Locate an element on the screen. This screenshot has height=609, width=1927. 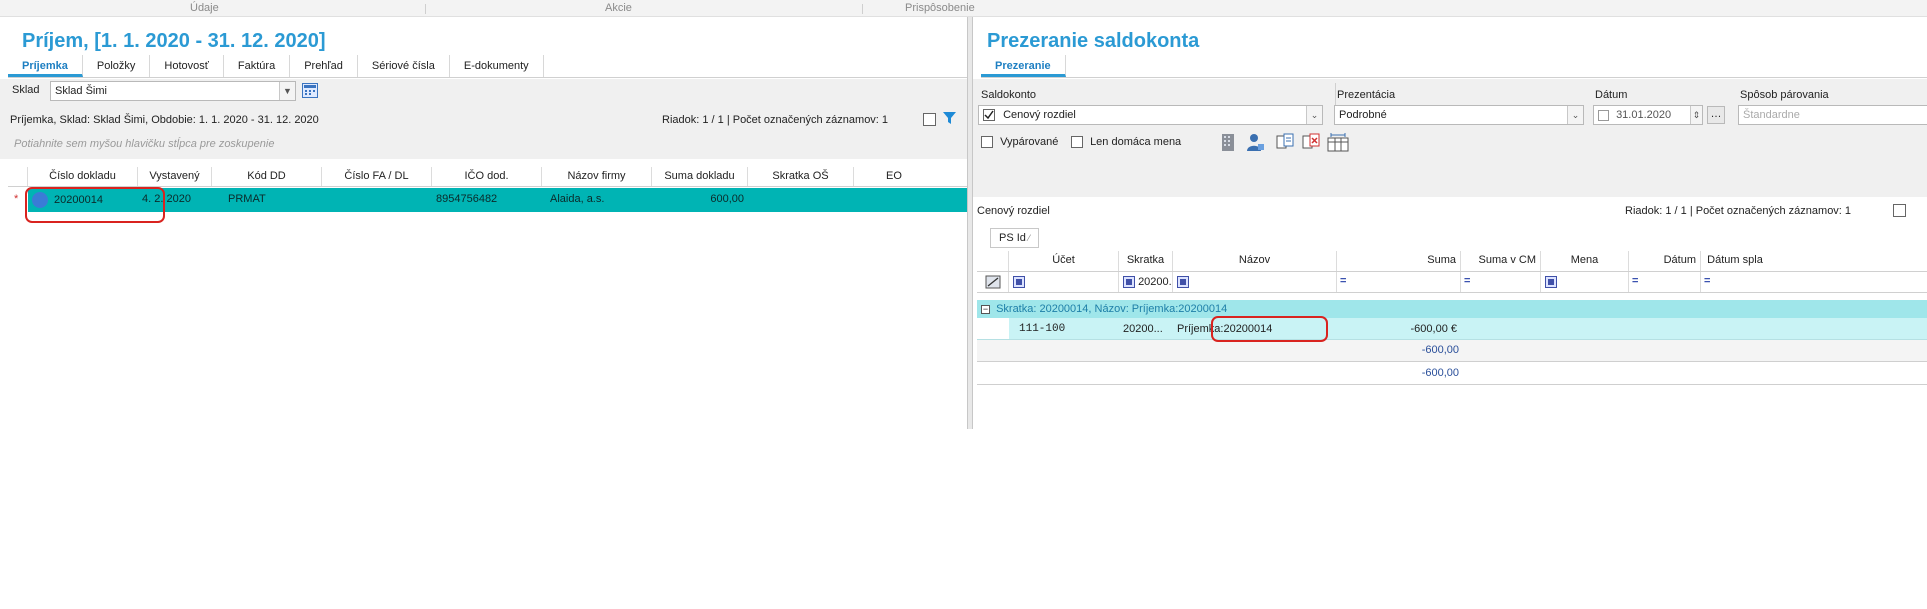
tab-seriove-cisla: Sériové čísla is located at coordinates (404, 66).